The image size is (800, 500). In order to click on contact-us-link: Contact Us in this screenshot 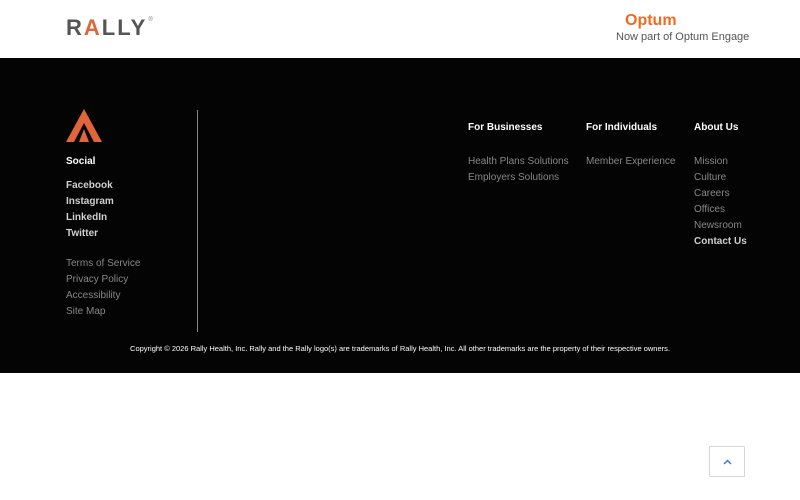, I will do `click(720, 244)`.